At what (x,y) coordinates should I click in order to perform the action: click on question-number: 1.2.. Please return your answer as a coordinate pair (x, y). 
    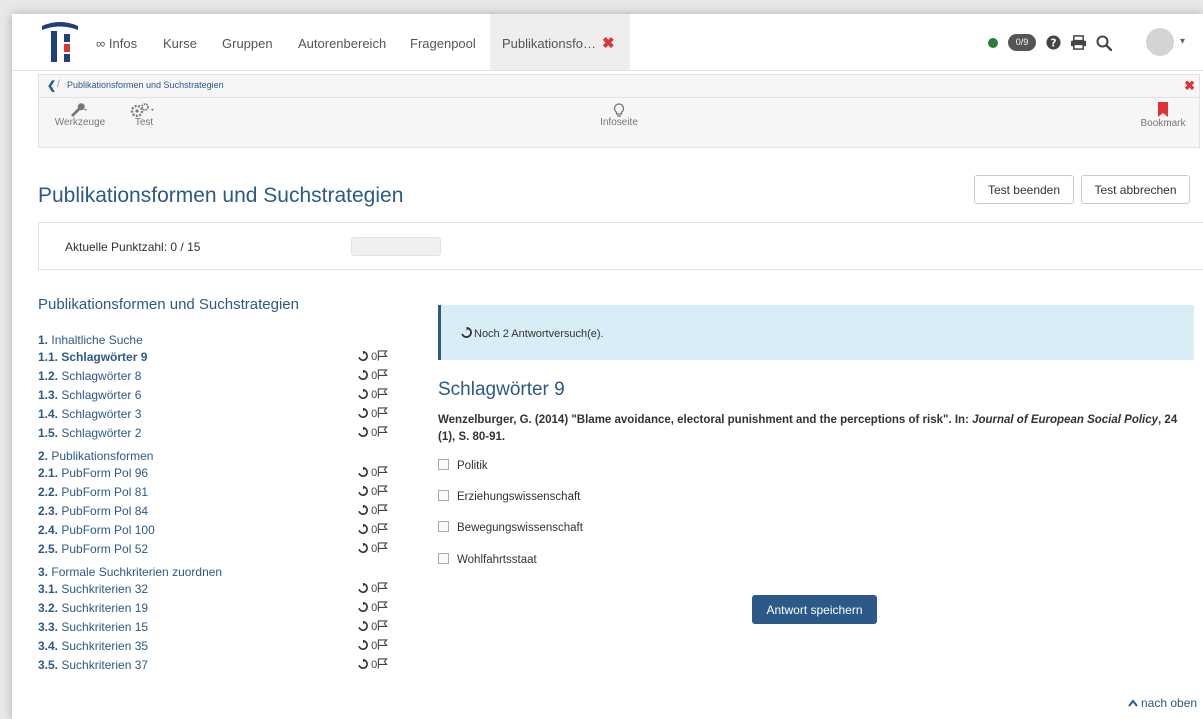
    Looking at the image, I should click on (48, 376).